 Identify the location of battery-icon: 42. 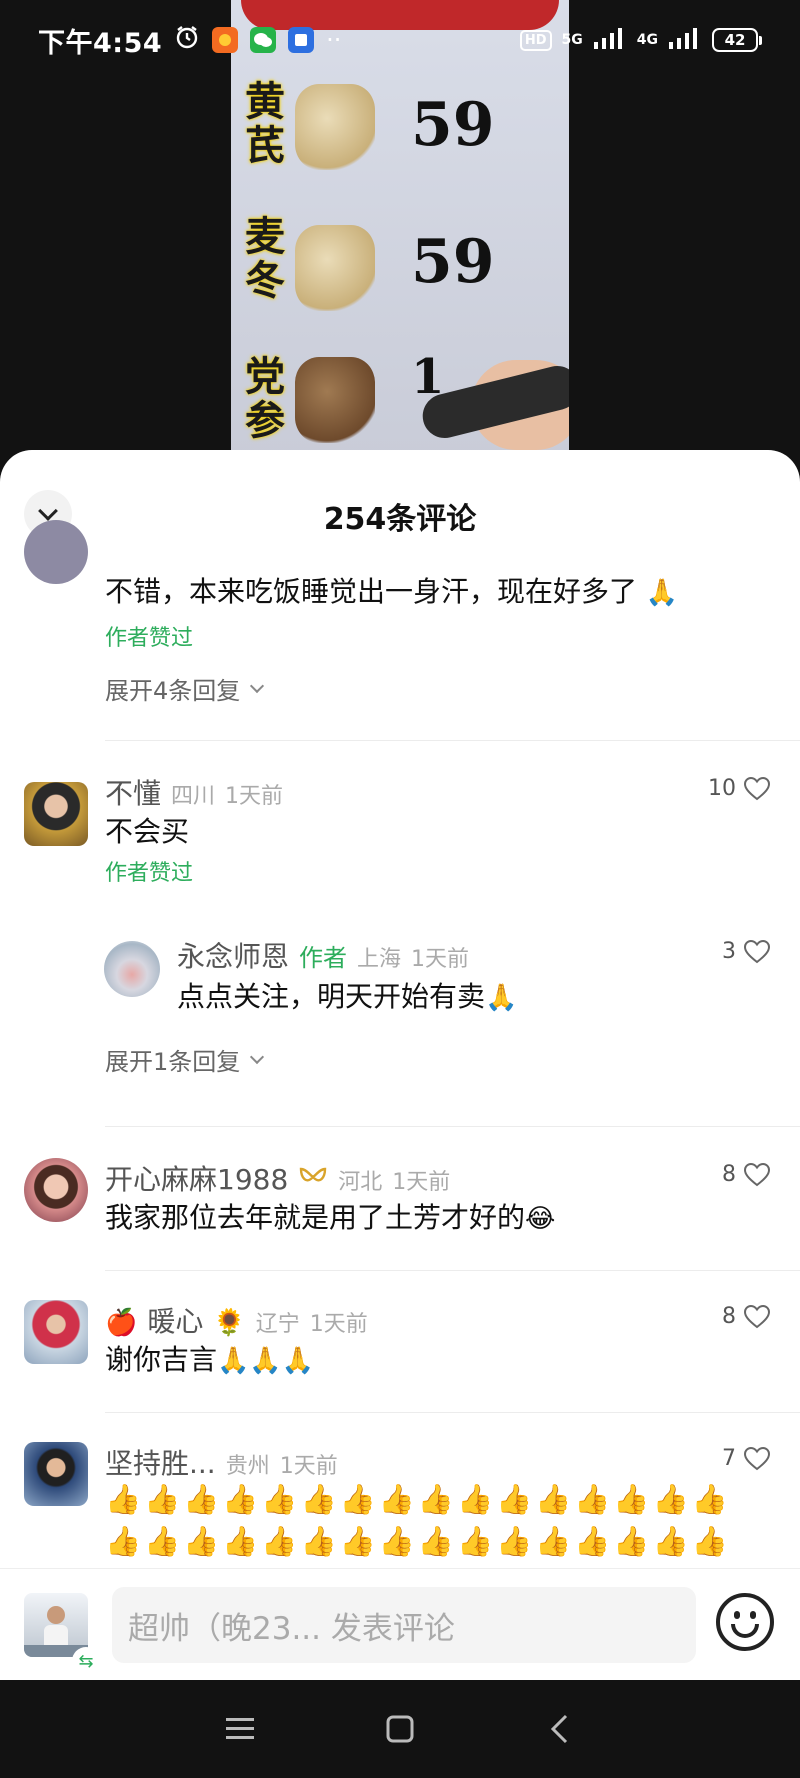
(737, 40).